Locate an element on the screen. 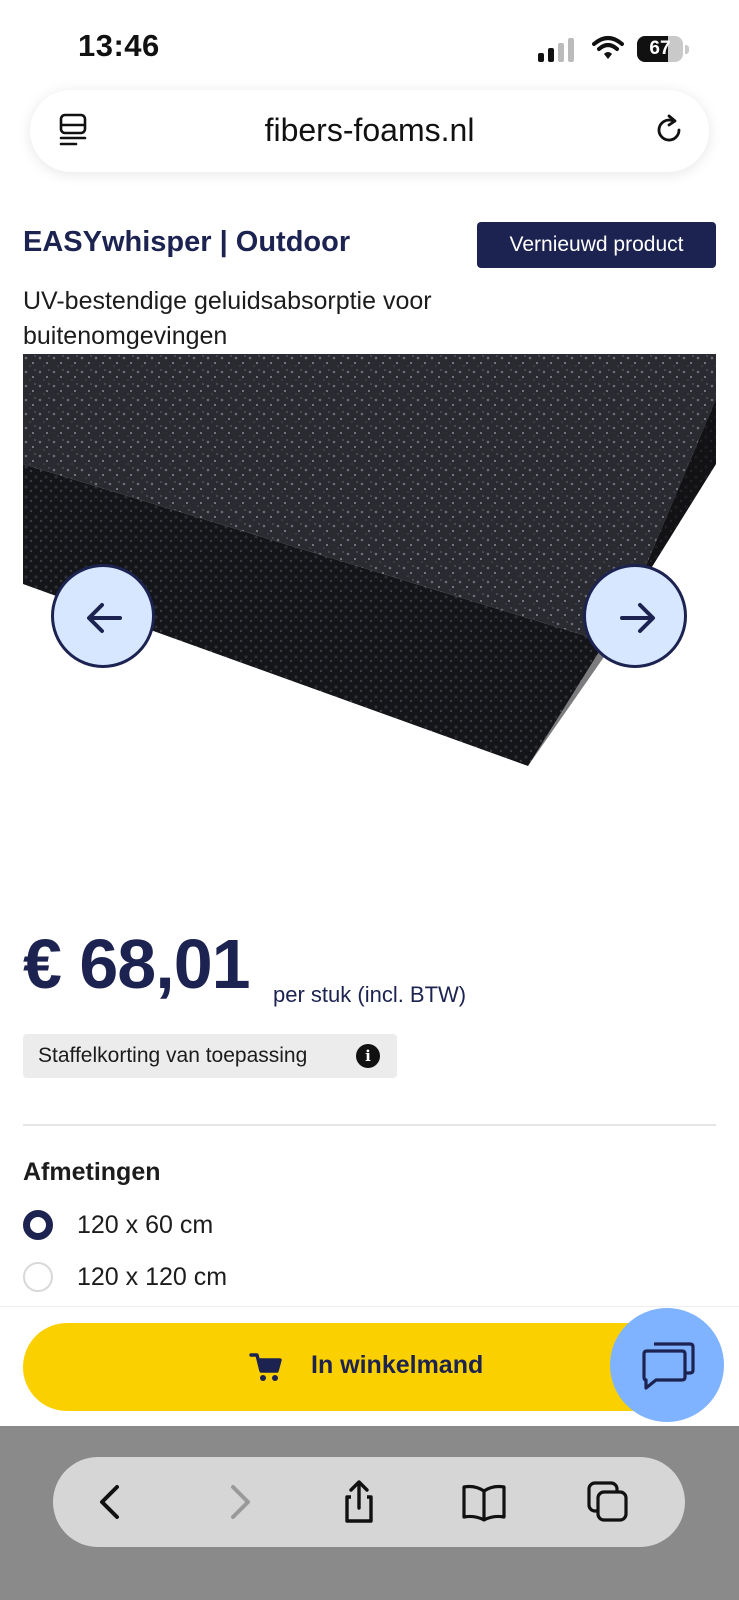 This screenshot has width=739, height=1600. renewed-product-badge: Vernieuwd product is located at coordinates (596, 245).